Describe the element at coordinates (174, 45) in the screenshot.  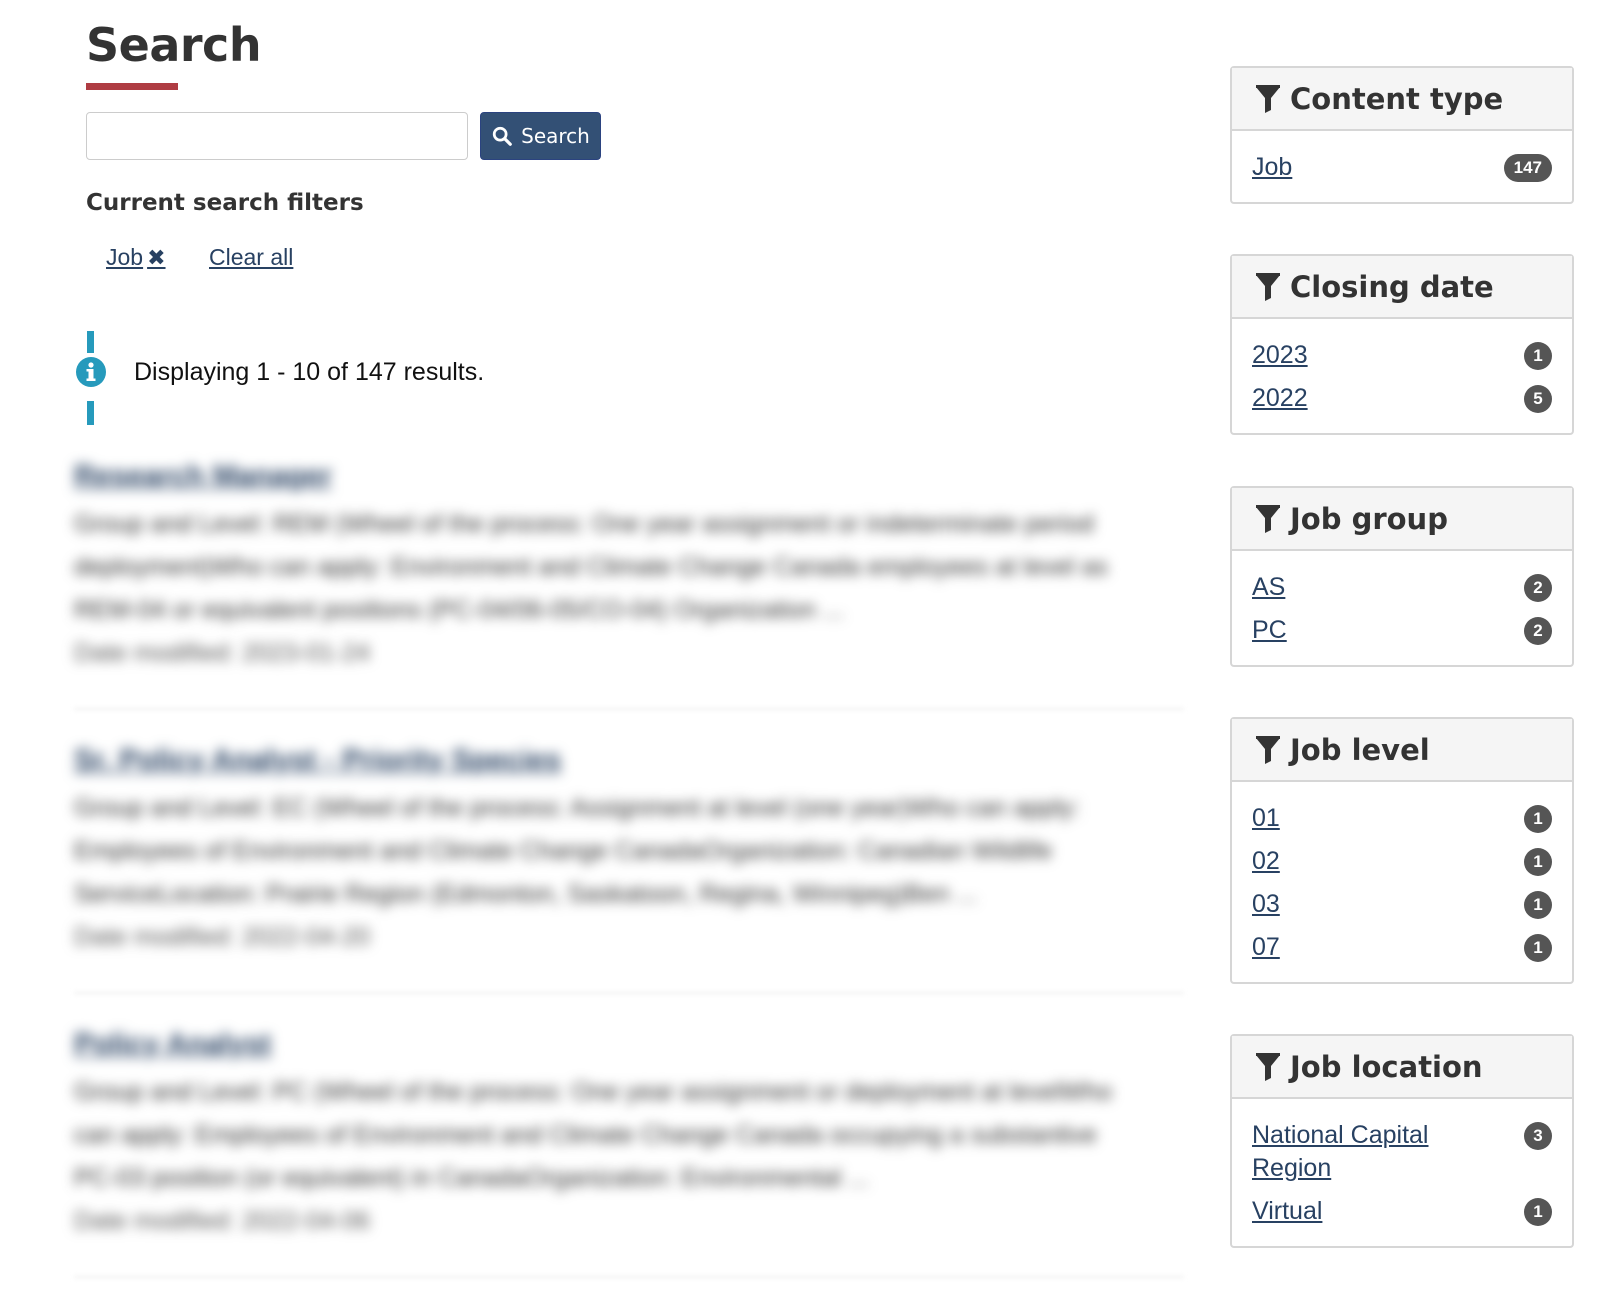
I see `page-title: Search` at that location.